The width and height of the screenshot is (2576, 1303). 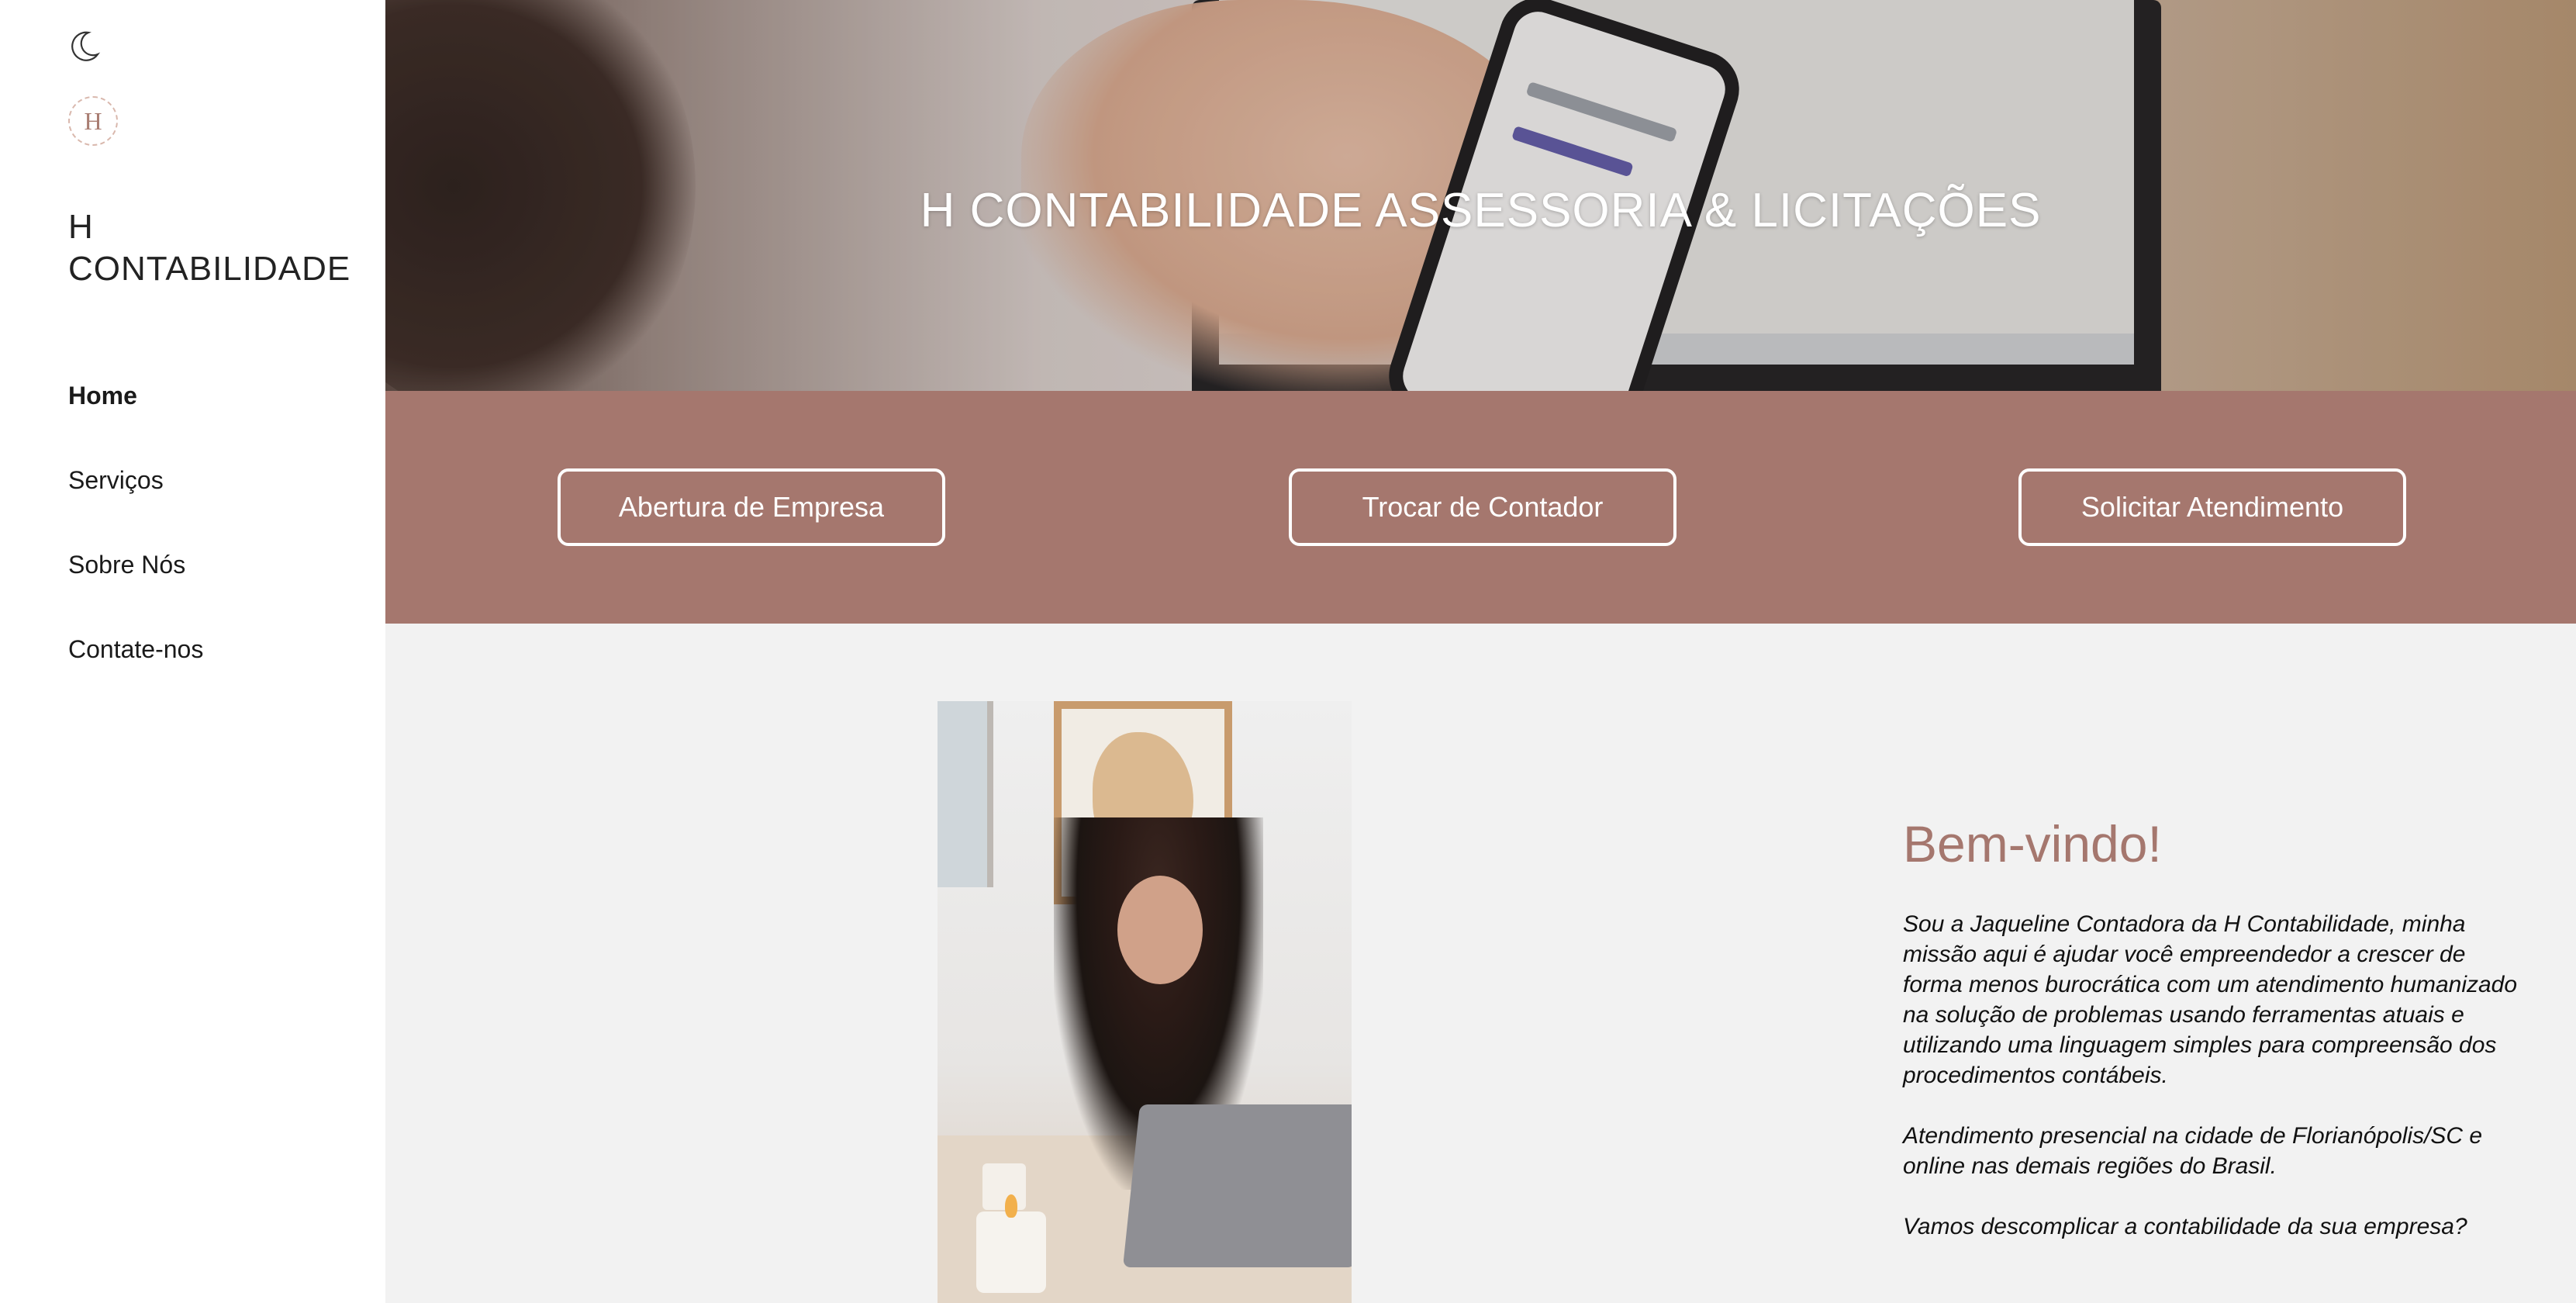 I want to click on nav-item-home: Home, so click(x=102, y=395).